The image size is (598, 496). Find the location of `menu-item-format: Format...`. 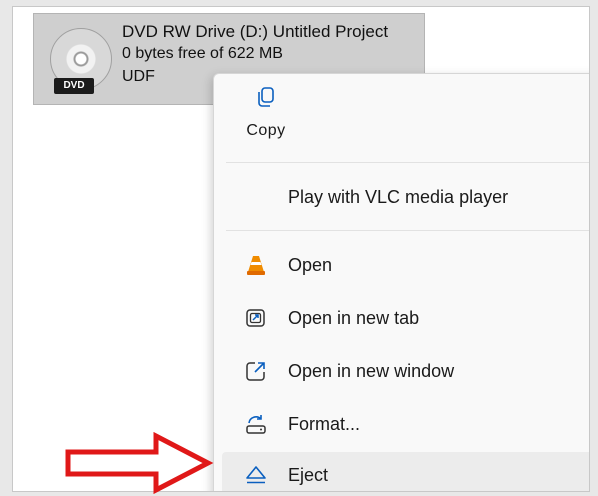

menu-item-format: Format... is located at coordinates (405, 424).